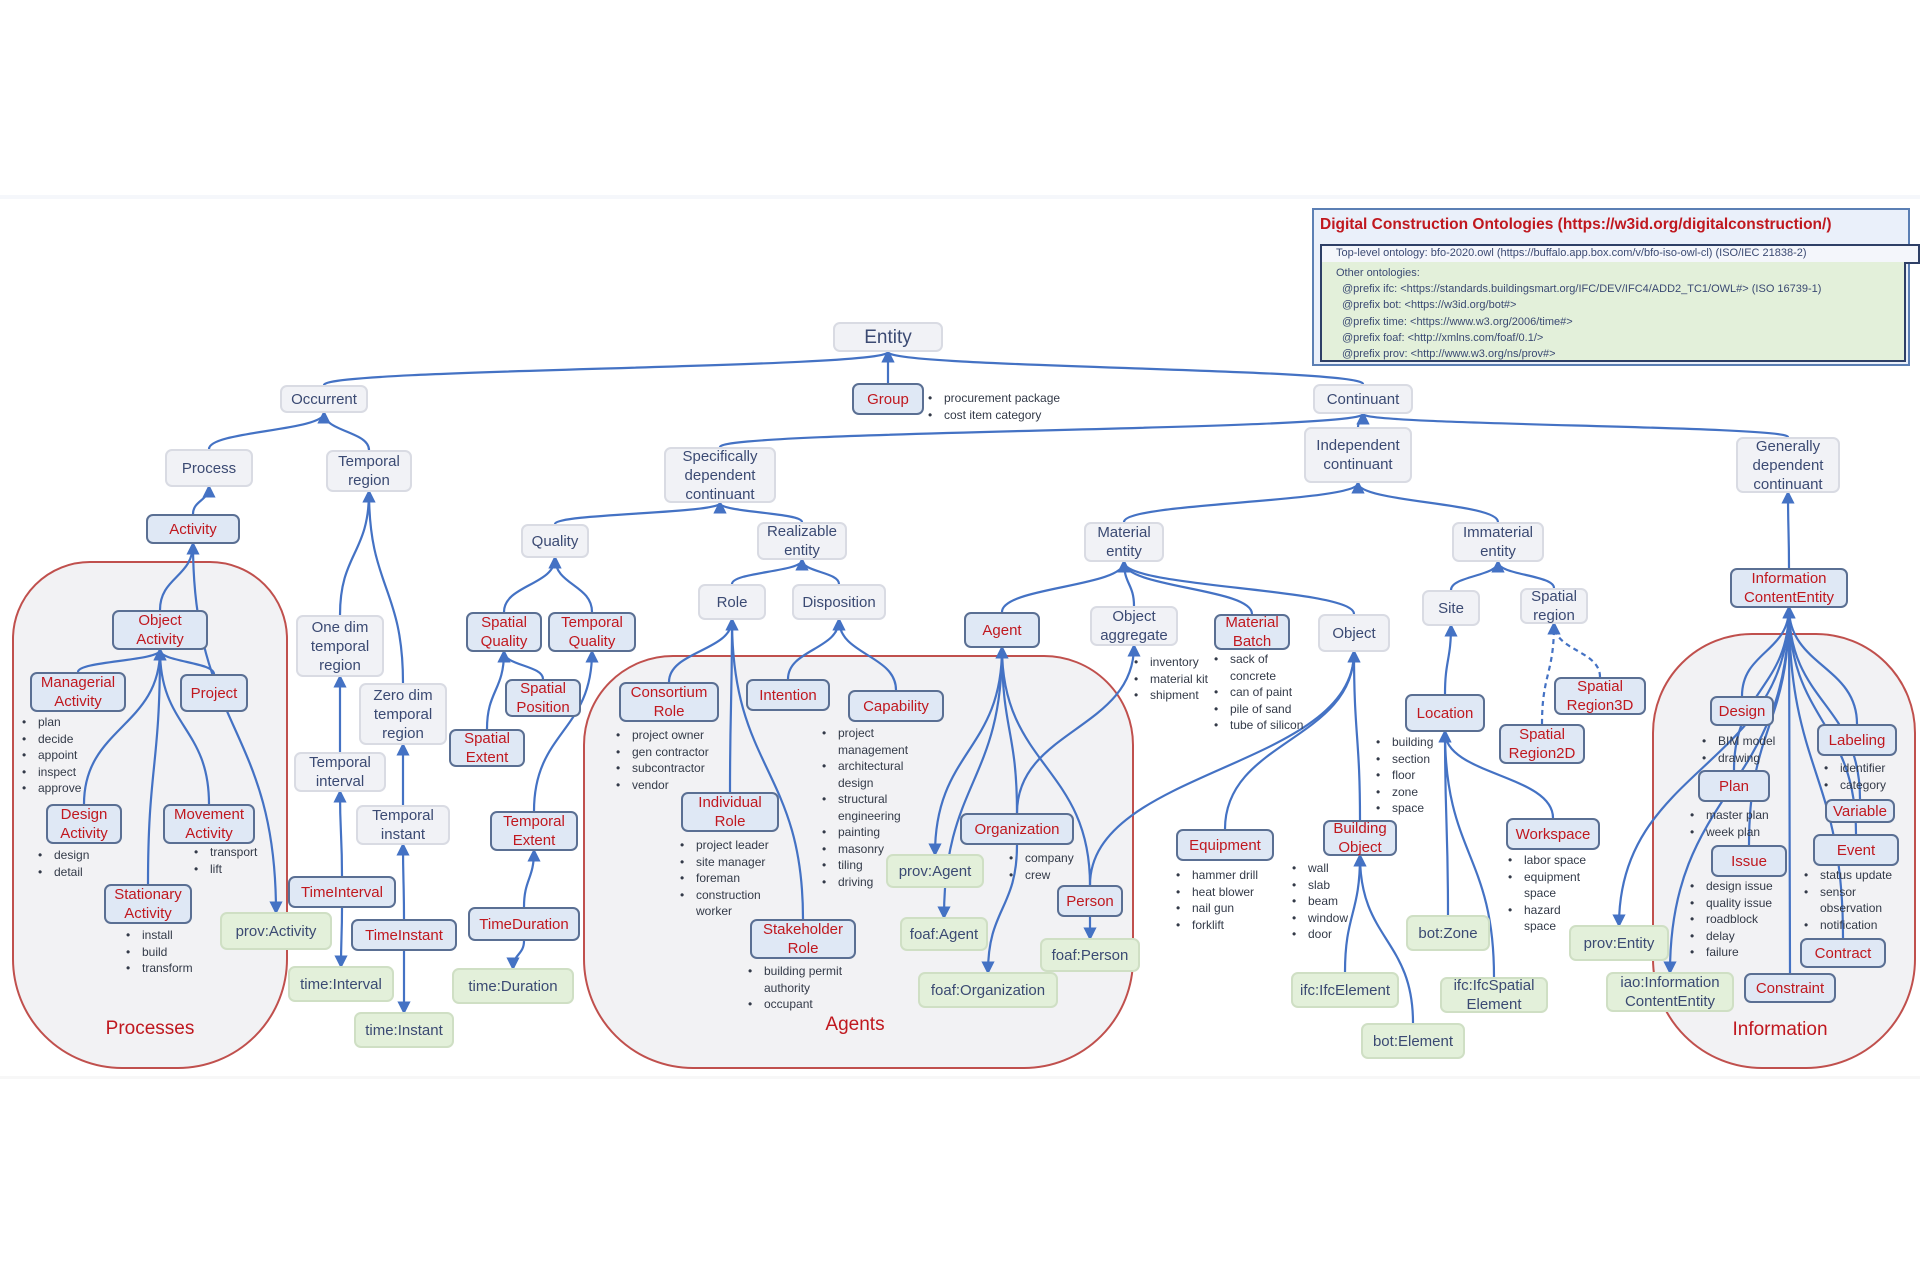  What do you see at coordinates (1856, 850) in the screenshot?
I see `node-event: Event` at bounding box center [1856, 850].